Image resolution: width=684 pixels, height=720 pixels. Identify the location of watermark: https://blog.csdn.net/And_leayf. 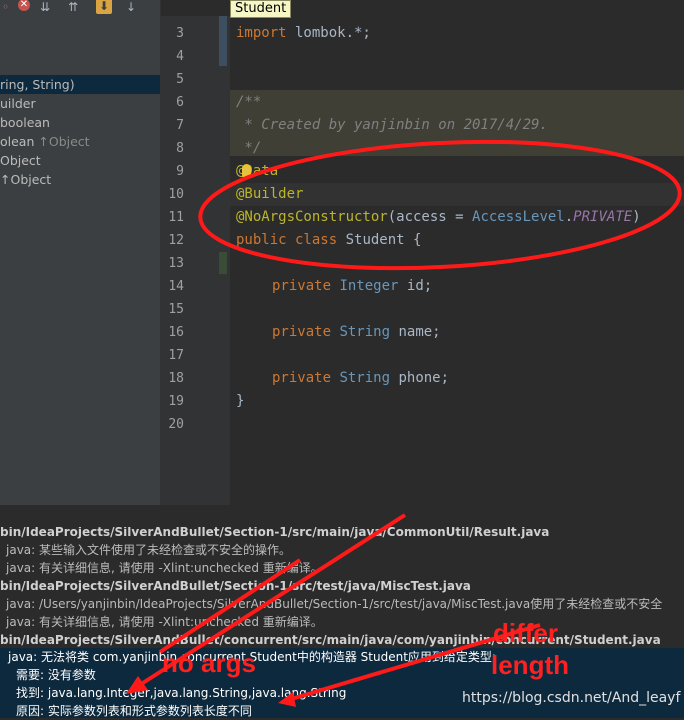
(571, 698).